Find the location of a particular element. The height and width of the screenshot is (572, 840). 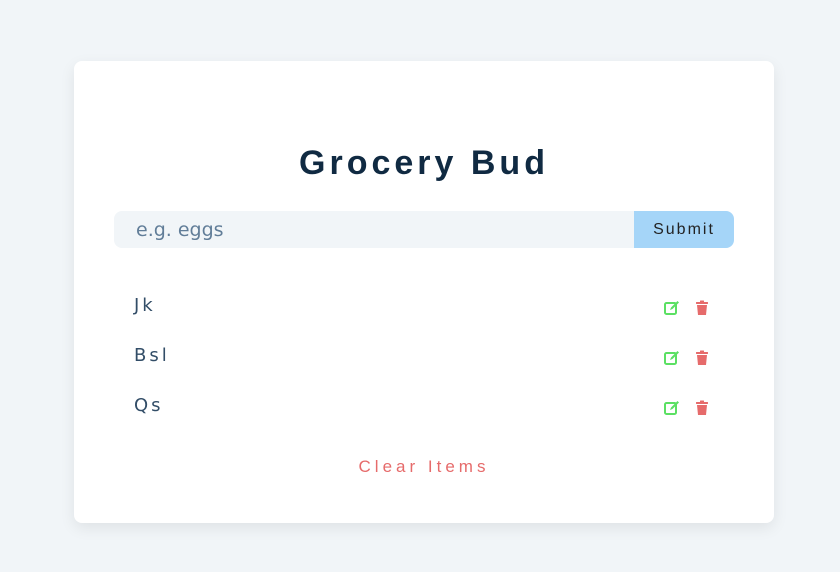

list-item: Bsl is located at coordinates (424, 358).